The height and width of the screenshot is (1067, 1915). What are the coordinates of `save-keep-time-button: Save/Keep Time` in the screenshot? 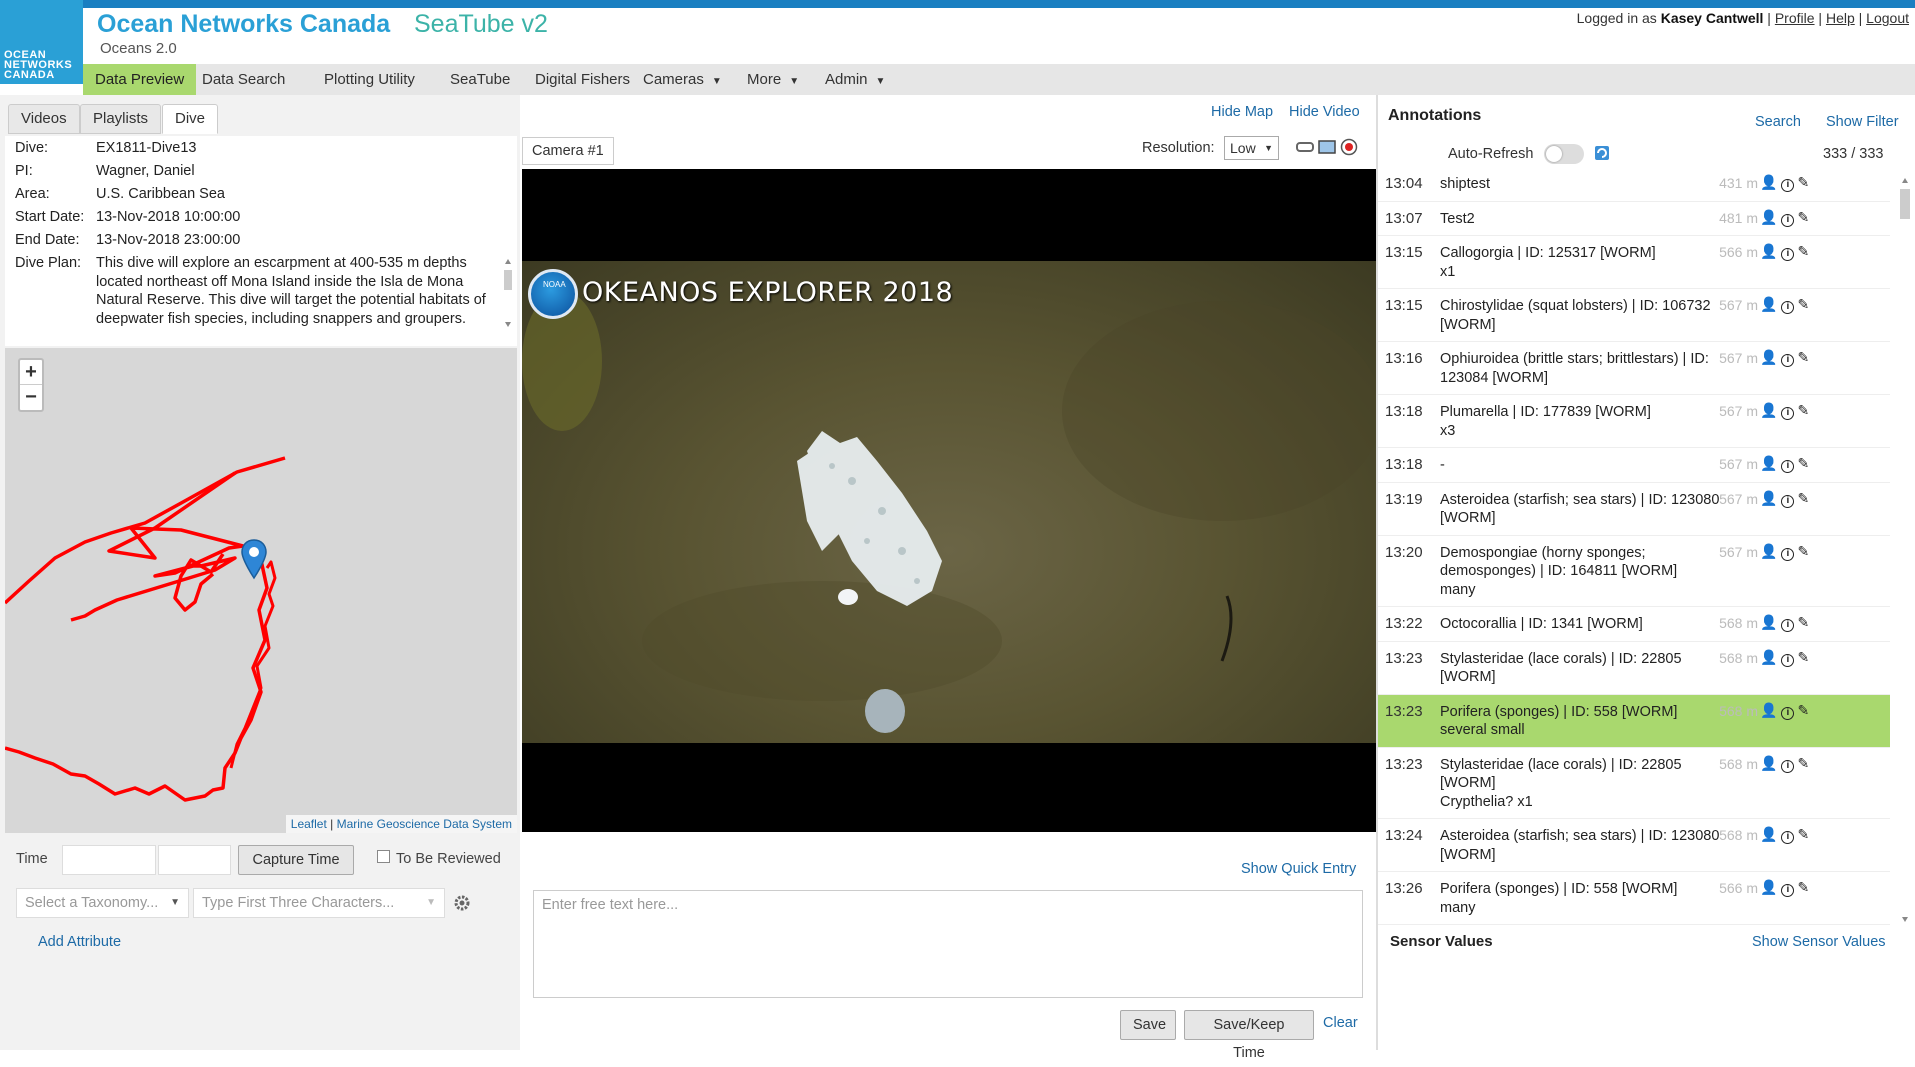 It's located at (1249, 1035).